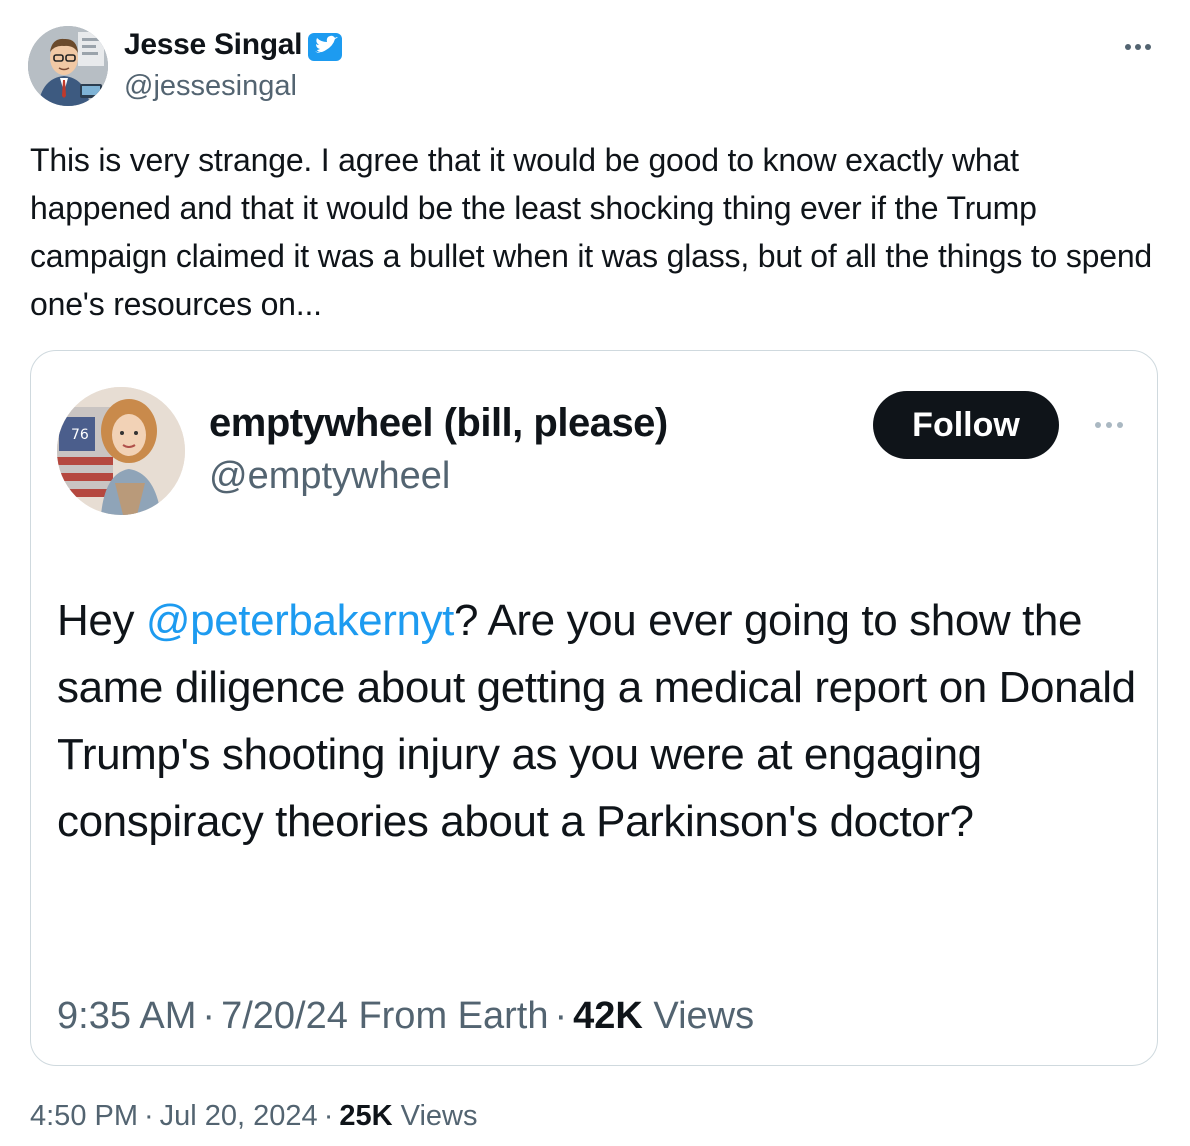 This screenshot has height=1146, width=1190. I want to click on tweet-meta: 4:50 PM · Jul 20, 2024 · 25K Views, so click(253, 1116).